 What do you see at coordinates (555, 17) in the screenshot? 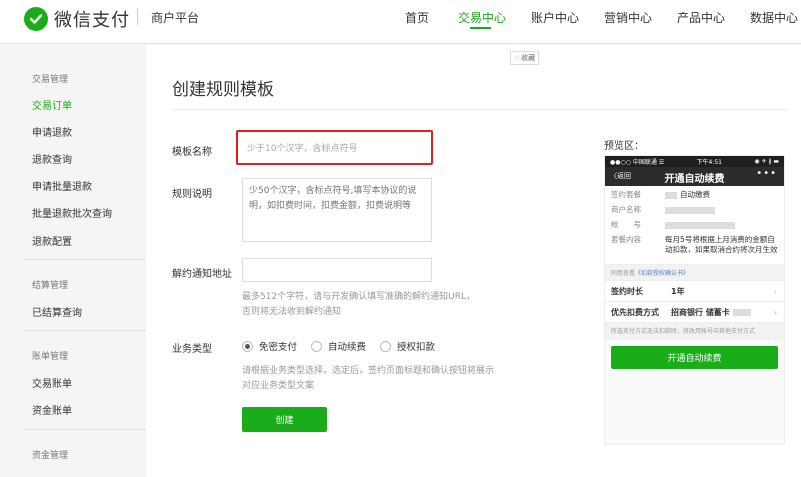
I see `nav-account-center: 账户中心` at bounding box center [555, 17].